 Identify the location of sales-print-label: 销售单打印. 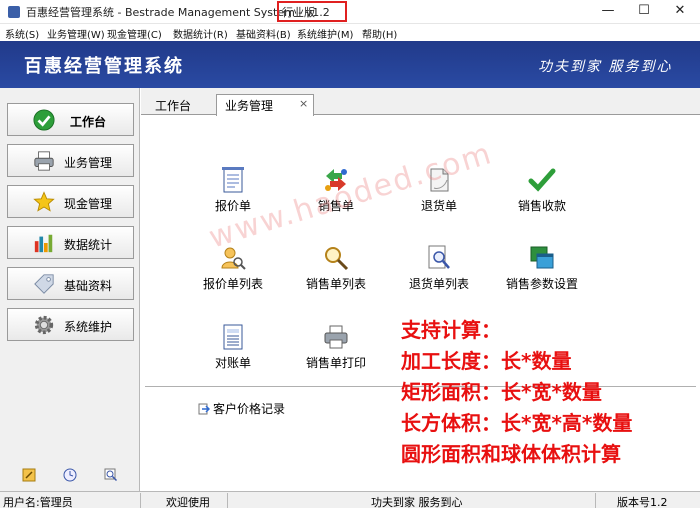
(335, 363).